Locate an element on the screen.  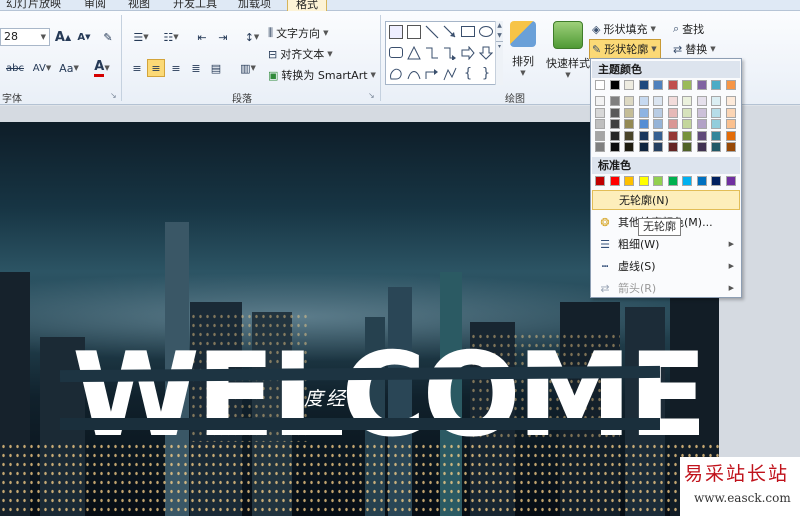
clear-formatting-button: ✎ is located at coordinates (108, 37).